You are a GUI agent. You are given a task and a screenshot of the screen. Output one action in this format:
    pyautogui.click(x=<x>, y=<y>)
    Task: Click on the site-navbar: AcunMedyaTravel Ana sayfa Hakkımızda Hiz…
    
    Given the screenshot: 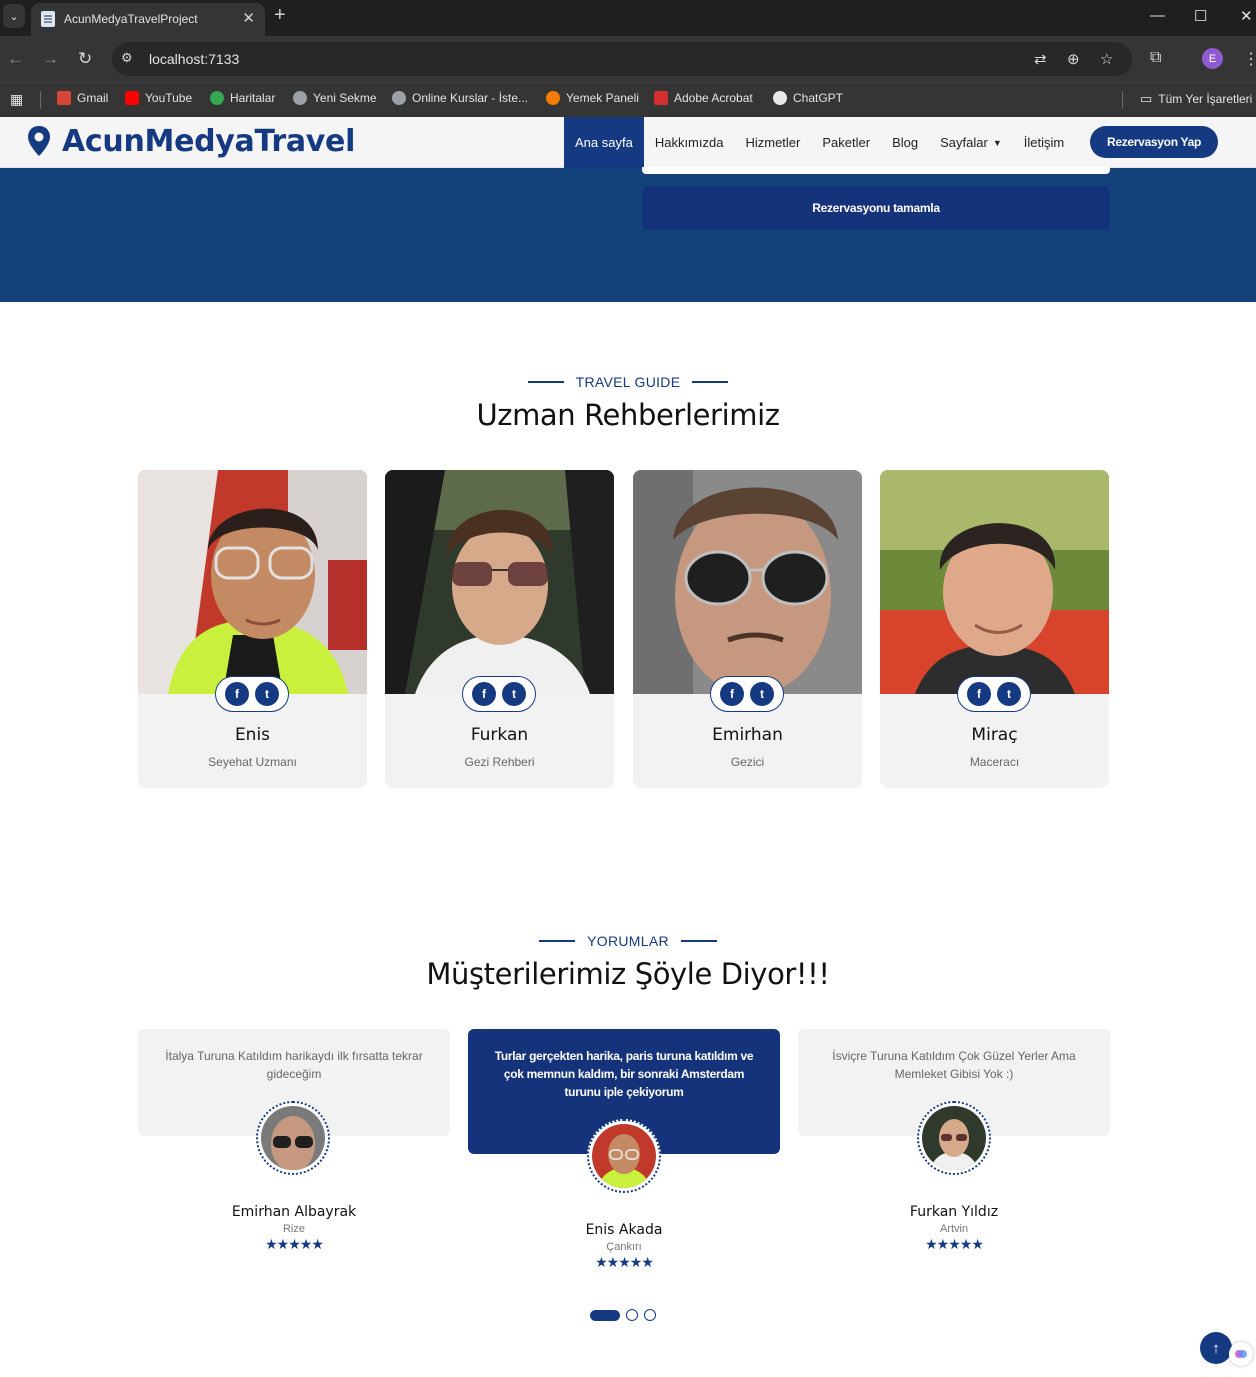 What is the action you would take?
    pyautogui.click(x=628, y=142)
    